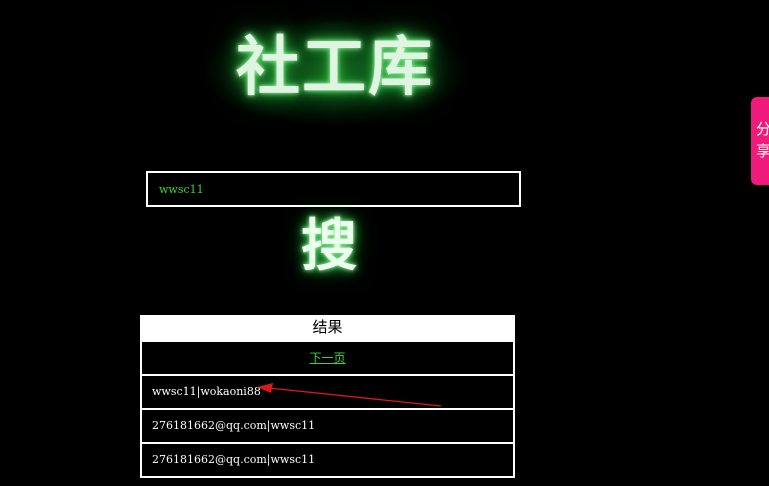 The image size is (769, 486). I want to click on logo-text: 社工库, so click(335, 68).